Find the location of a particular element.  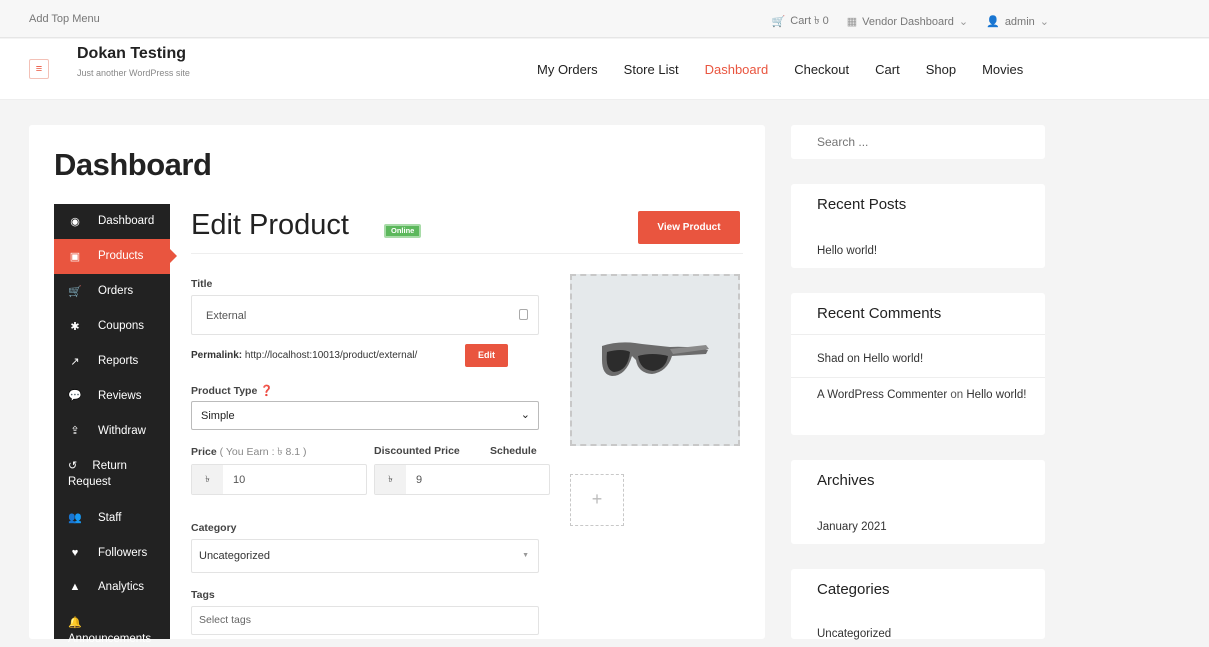

dashboard-icon: ◉ is located at coordinates (75, 221).